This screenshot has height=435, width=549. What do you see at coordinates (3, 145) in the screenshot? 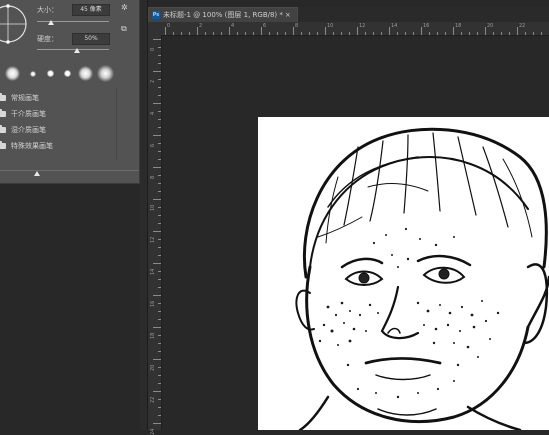
I see `folder-icon` at bounding box center [3, 145].